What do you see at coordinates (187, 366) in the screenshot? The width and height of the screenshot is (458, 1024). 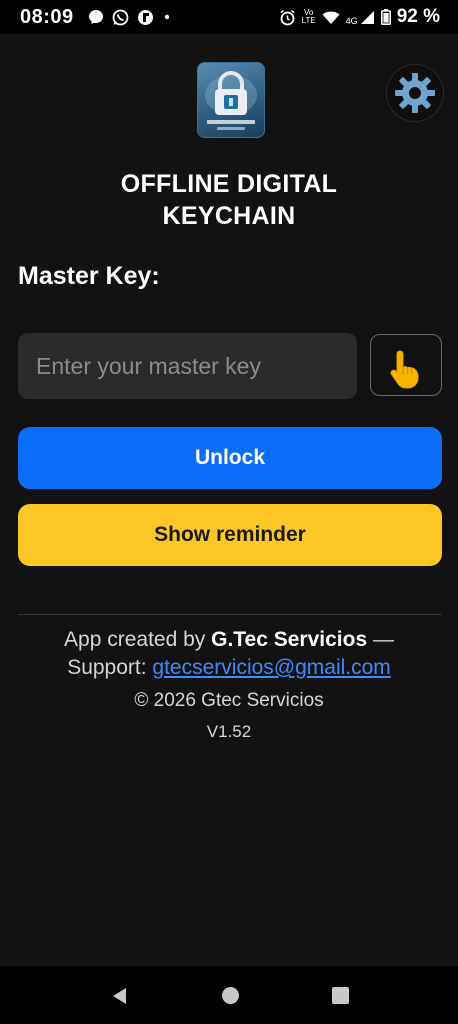 I see `master-key-input` at bounding box center [187, 366].